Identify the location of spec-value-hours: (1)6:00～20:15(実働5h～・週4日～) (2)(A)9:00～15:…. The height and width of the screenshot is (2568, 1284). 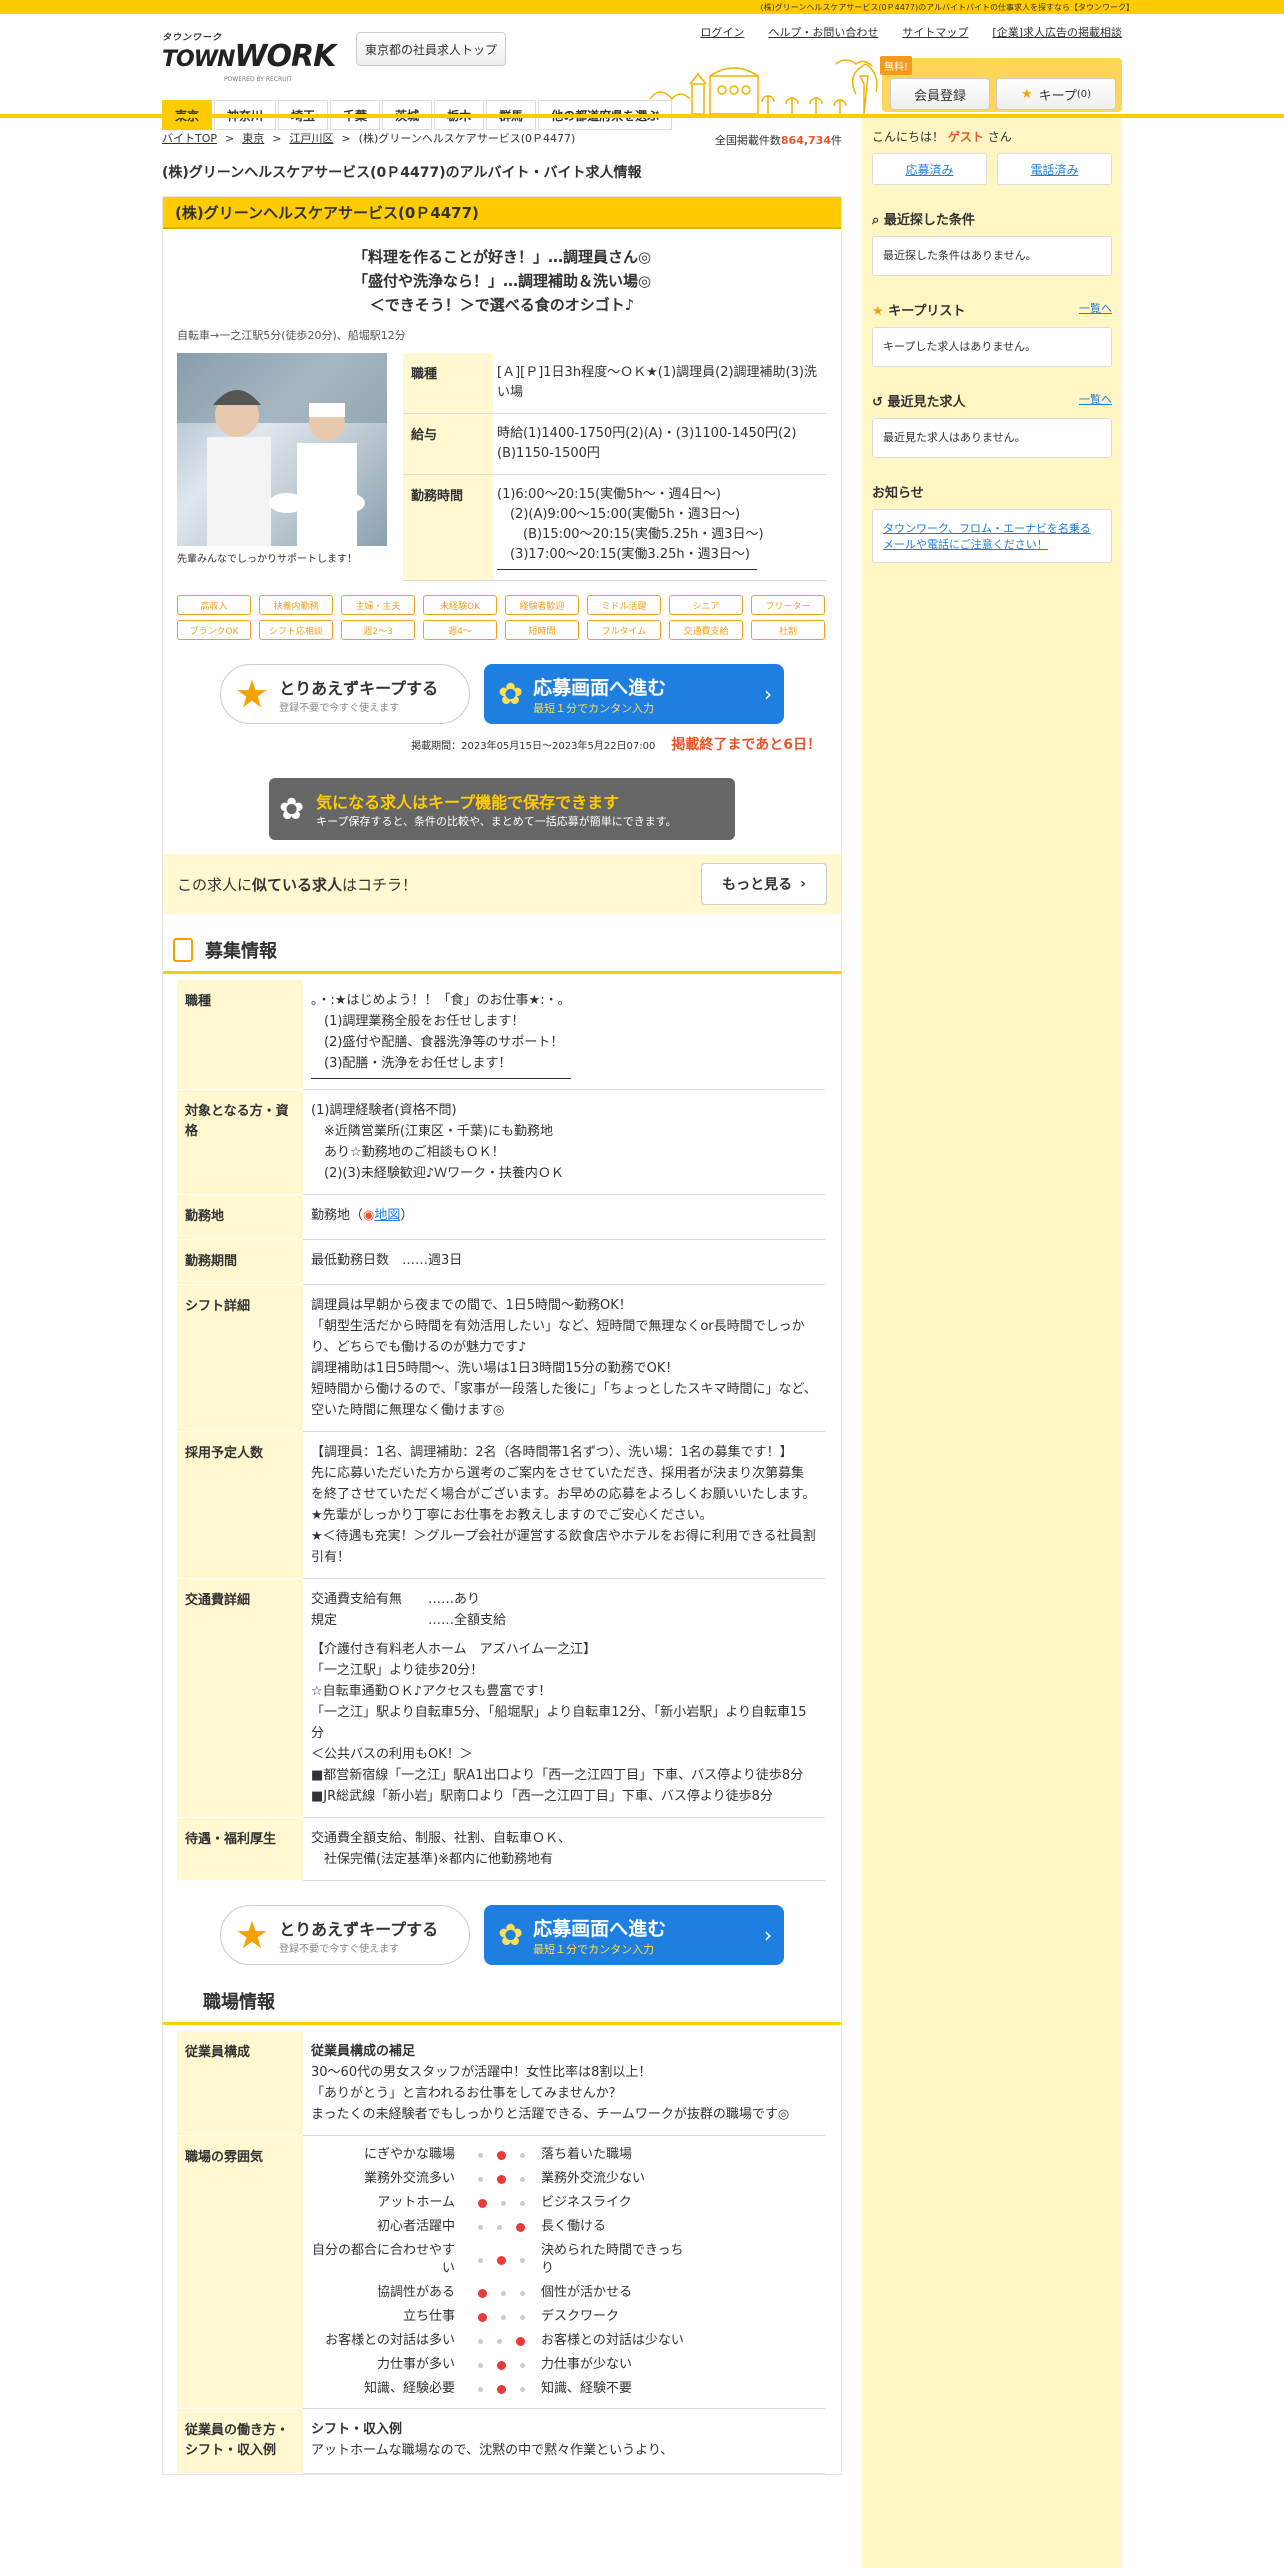
(660, 527).